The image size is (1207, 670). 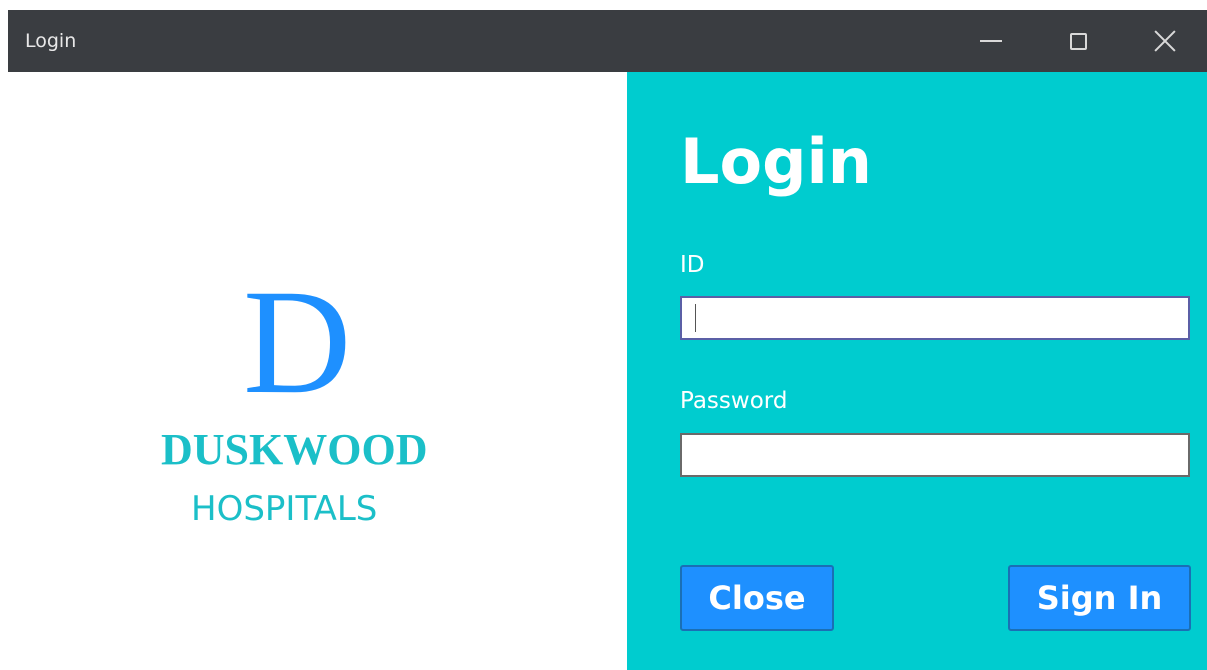 What do you see at coordinates (695, 318) in the screenshot?
I see `text-caret` at bounding box center [695, 318].